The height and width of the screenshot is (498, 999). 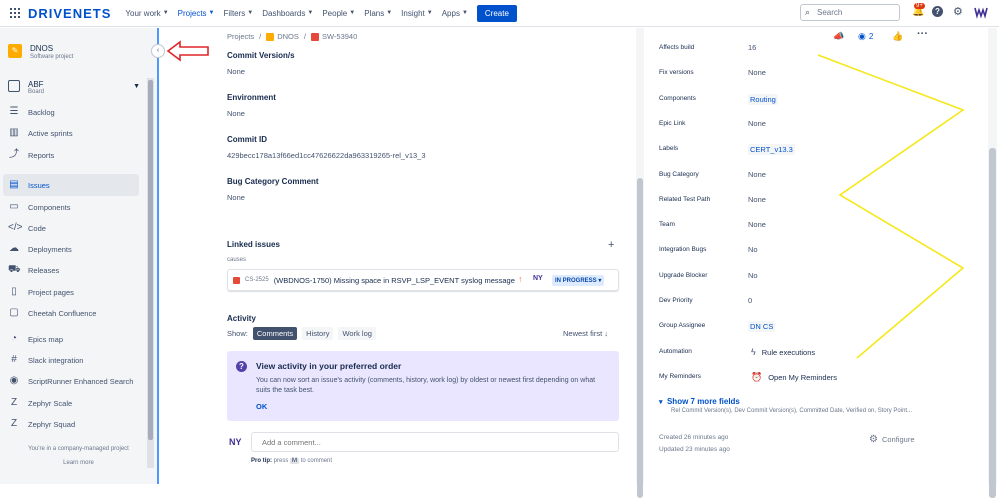 I want to click on detail-label: Team, so click(x=667, y=224).